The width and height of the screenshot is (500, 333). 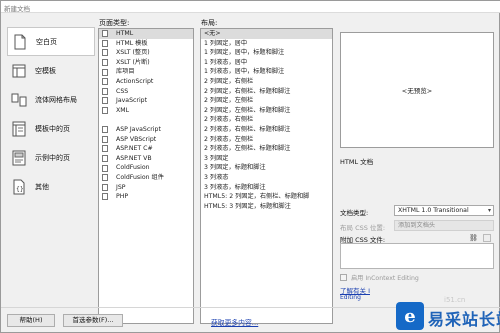 I want to click on checkbox-box, so click(x=343, y=277).